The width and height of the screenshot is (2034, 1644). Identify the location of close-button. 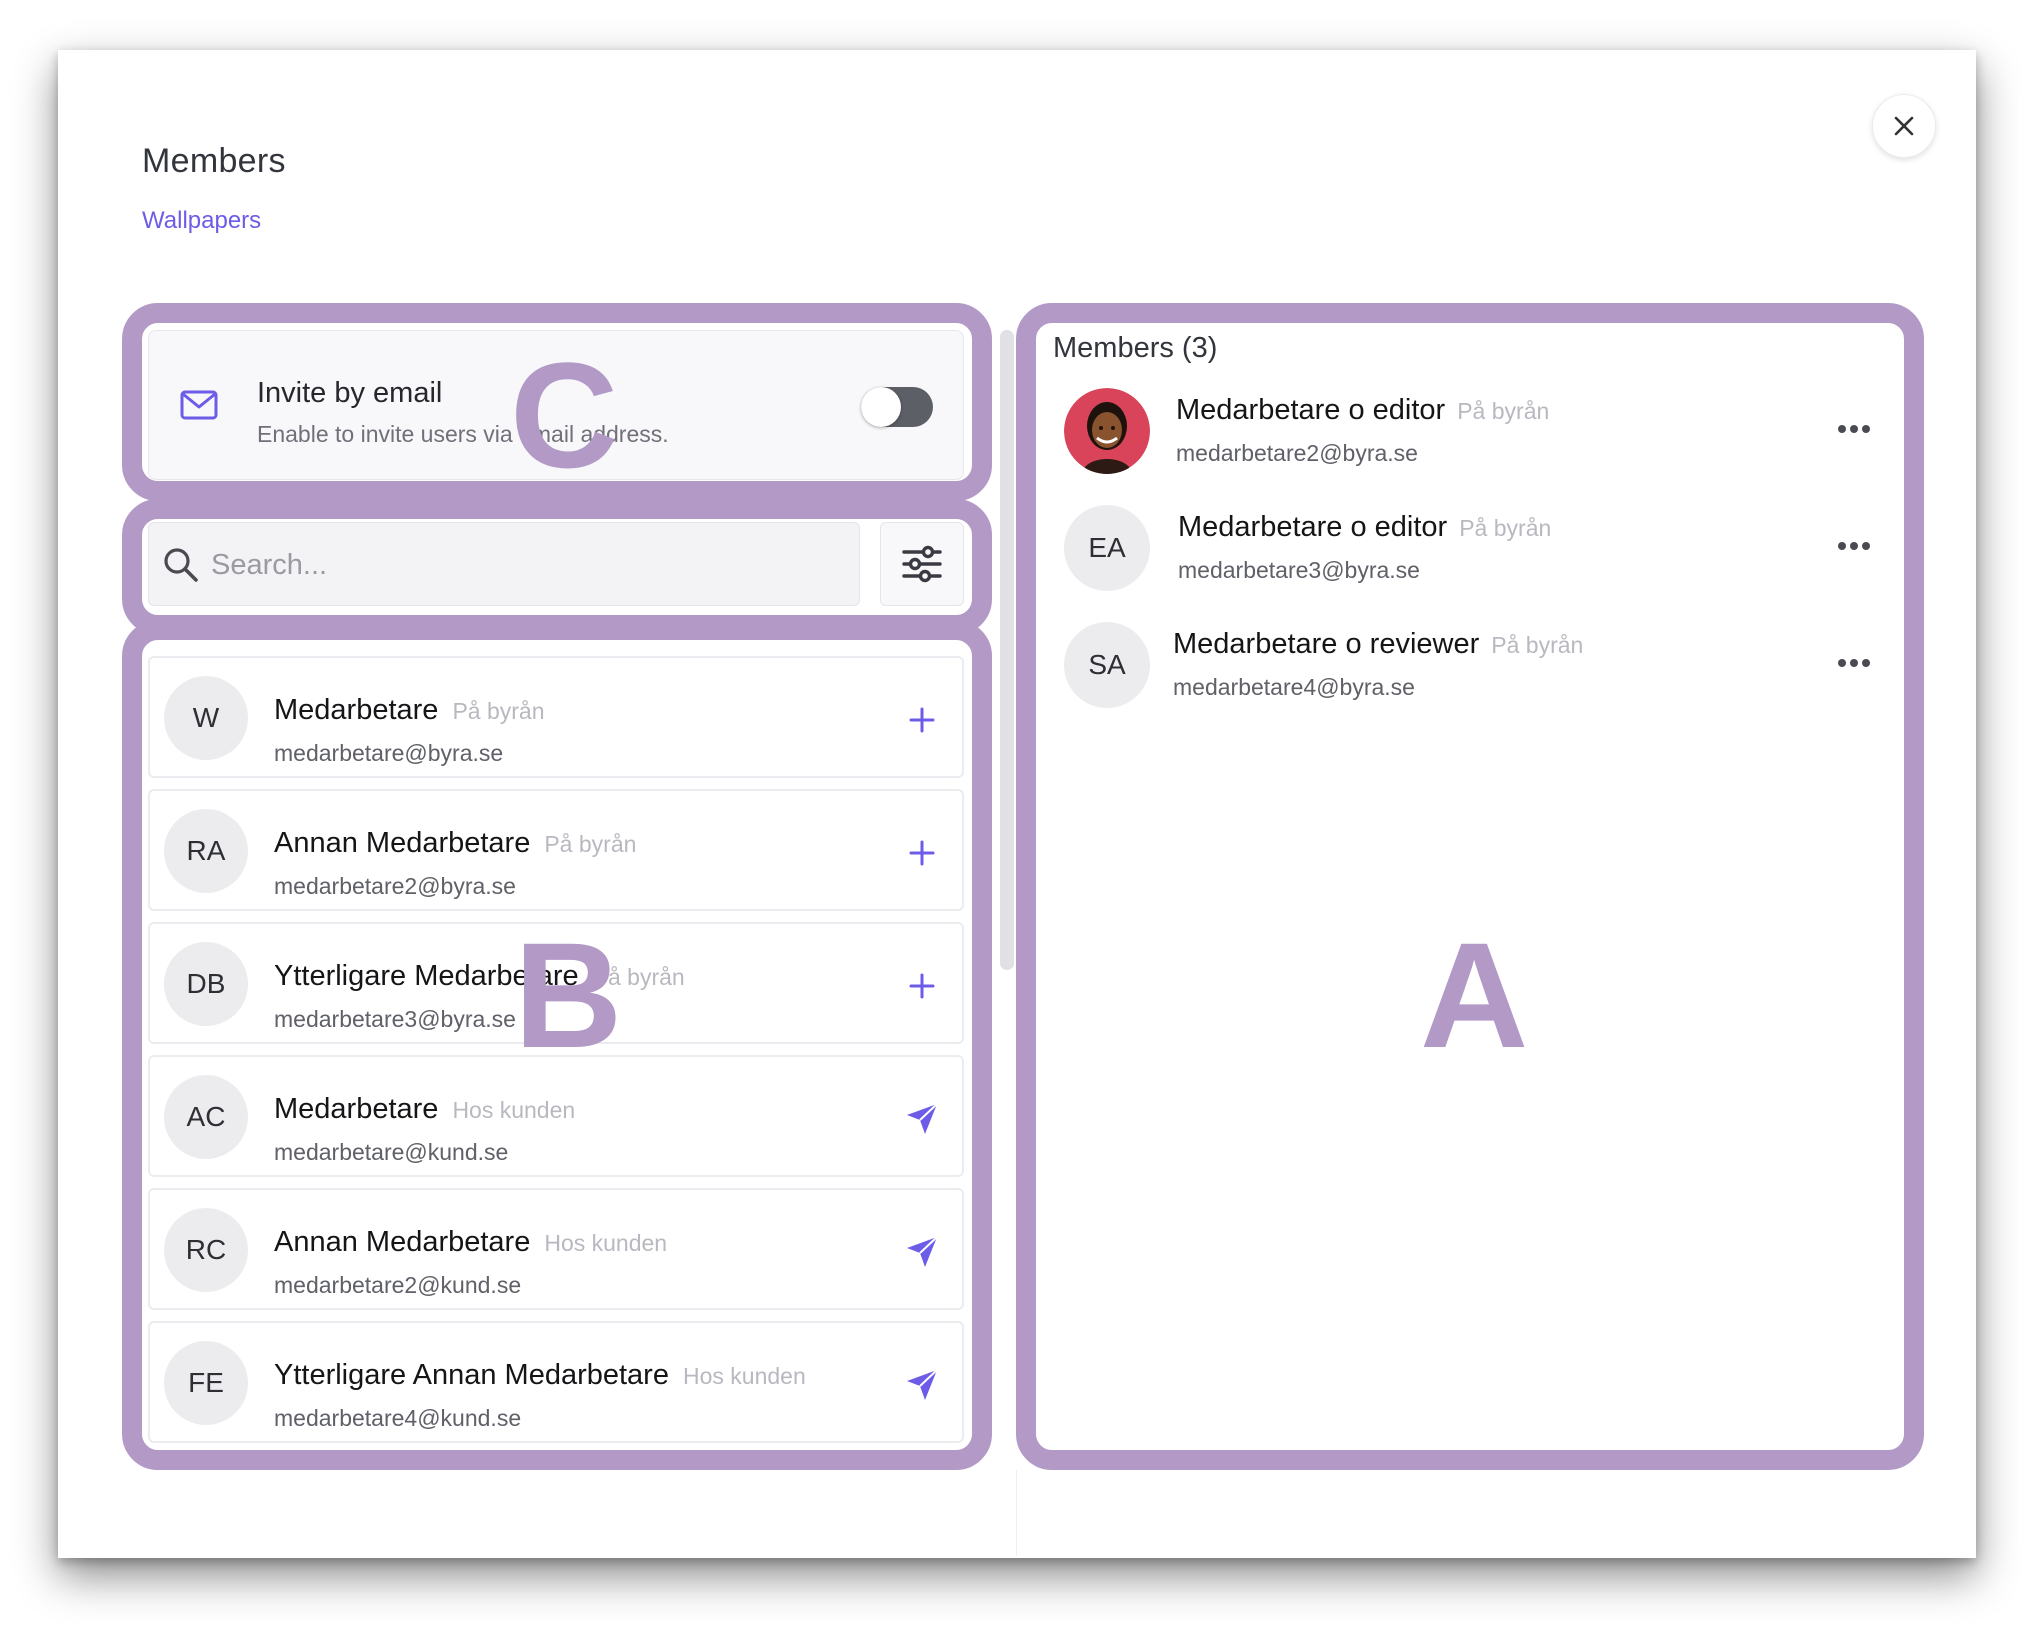
(1904, 126).